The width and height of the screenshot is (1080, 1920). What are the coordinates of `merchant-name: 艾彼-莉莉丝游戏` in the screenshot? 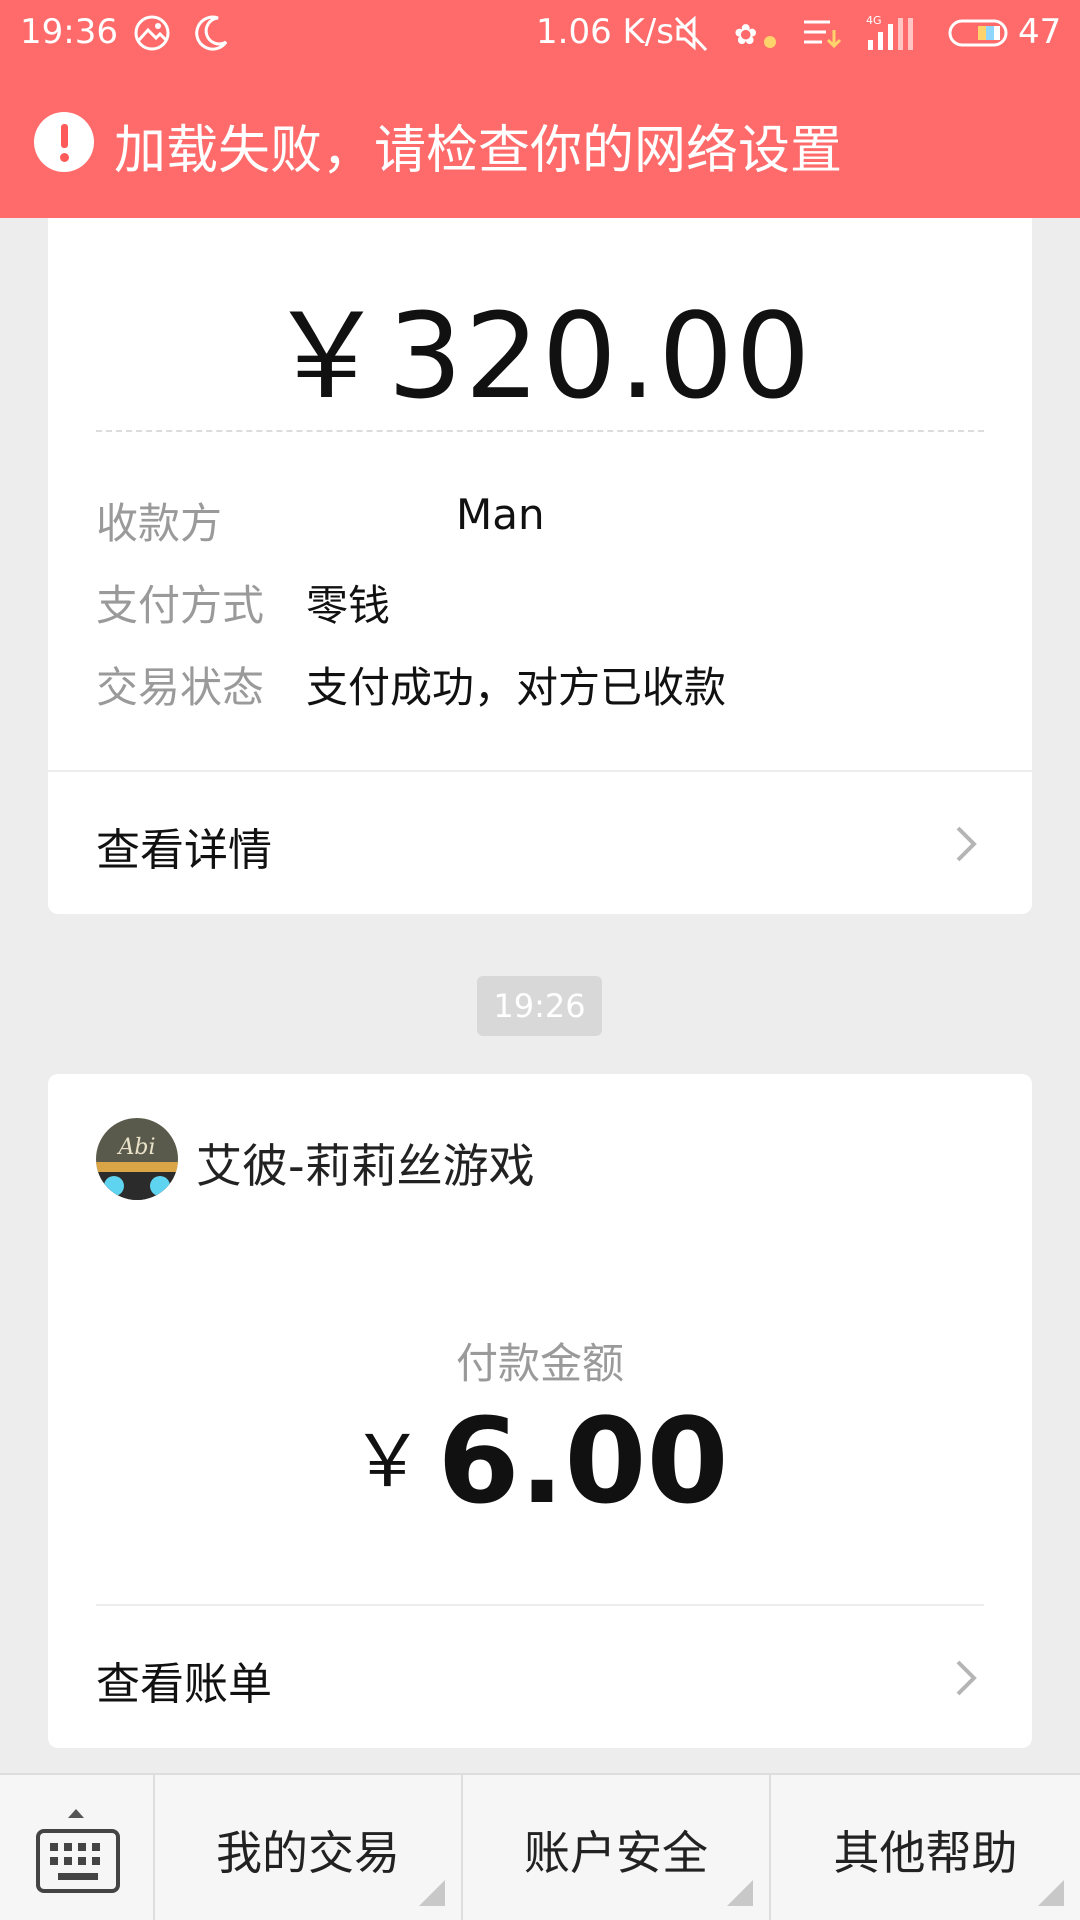 It's located at (365, 1166).